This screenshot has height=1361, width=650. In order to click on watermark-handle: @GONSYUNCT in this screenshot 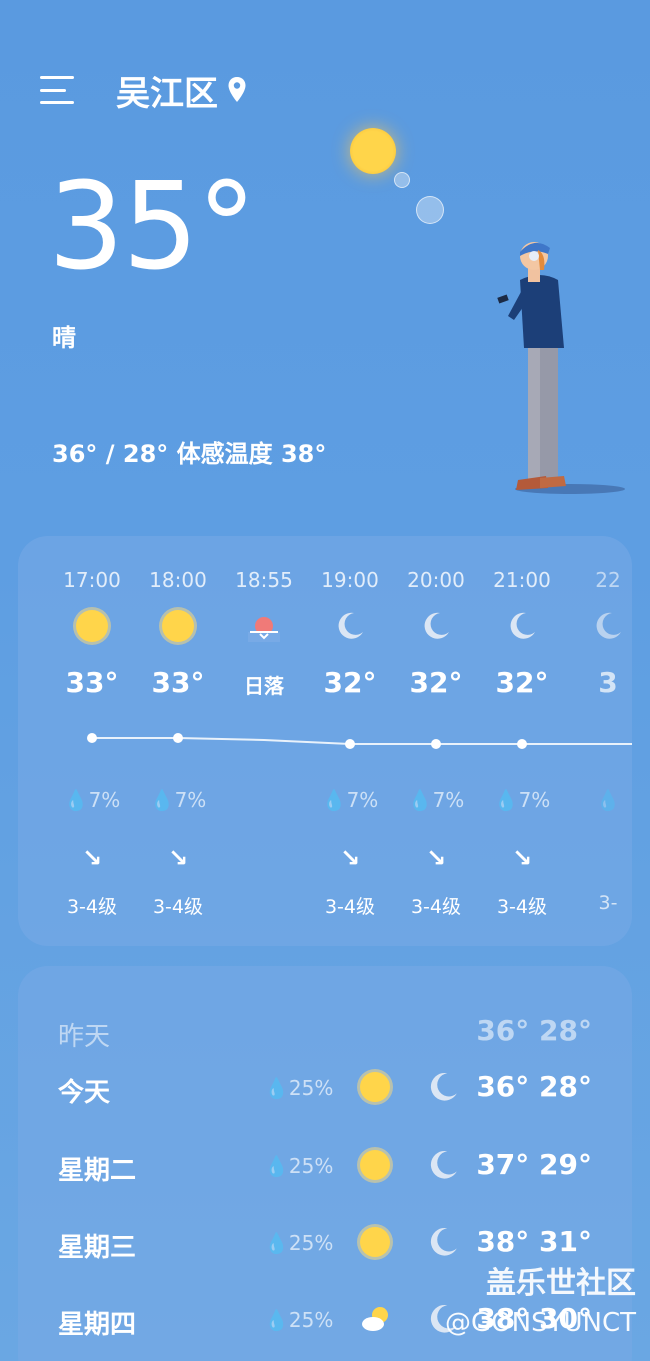, I will do `click(540, 1323)`.